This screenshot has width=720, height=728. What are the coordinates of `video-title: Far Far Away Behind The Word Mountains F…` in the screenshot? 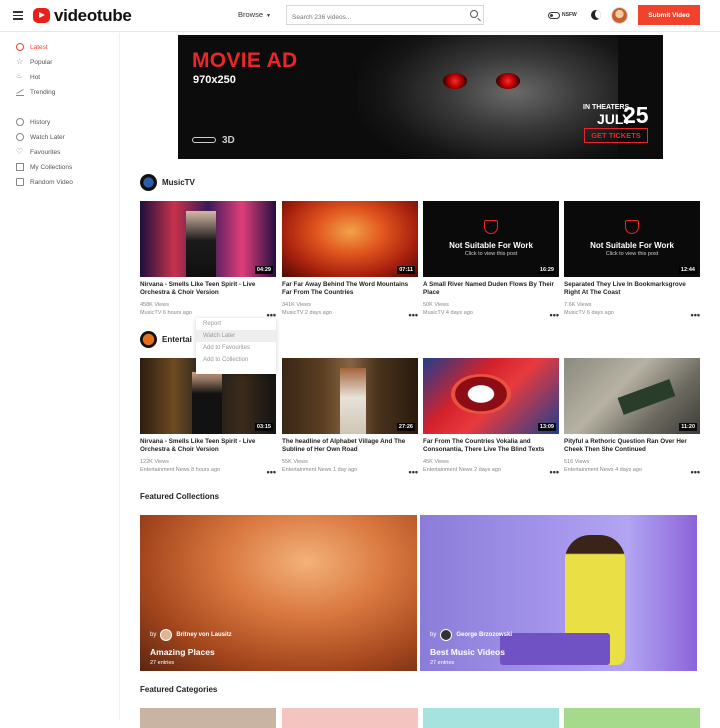 It's located at (350, 289).